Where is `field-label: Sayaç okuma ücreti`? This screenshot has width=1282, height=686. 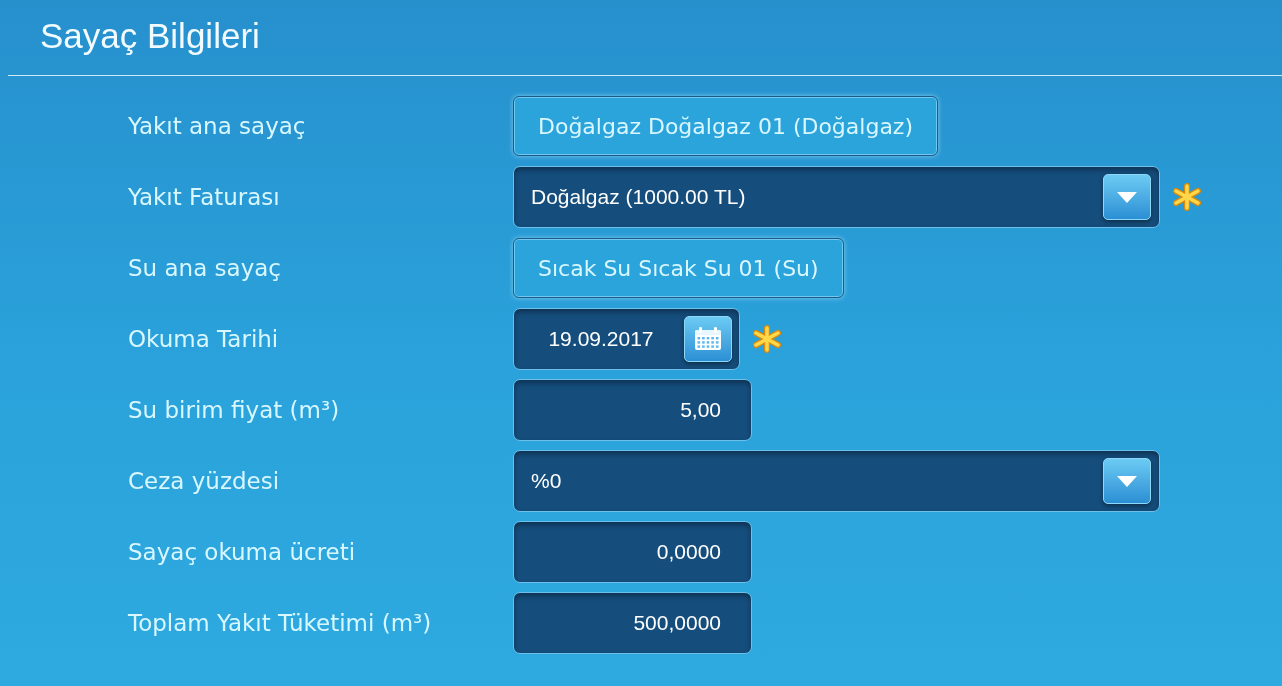
field-label: Sayaç okuma ücreti is located at coordinates (242, 552).